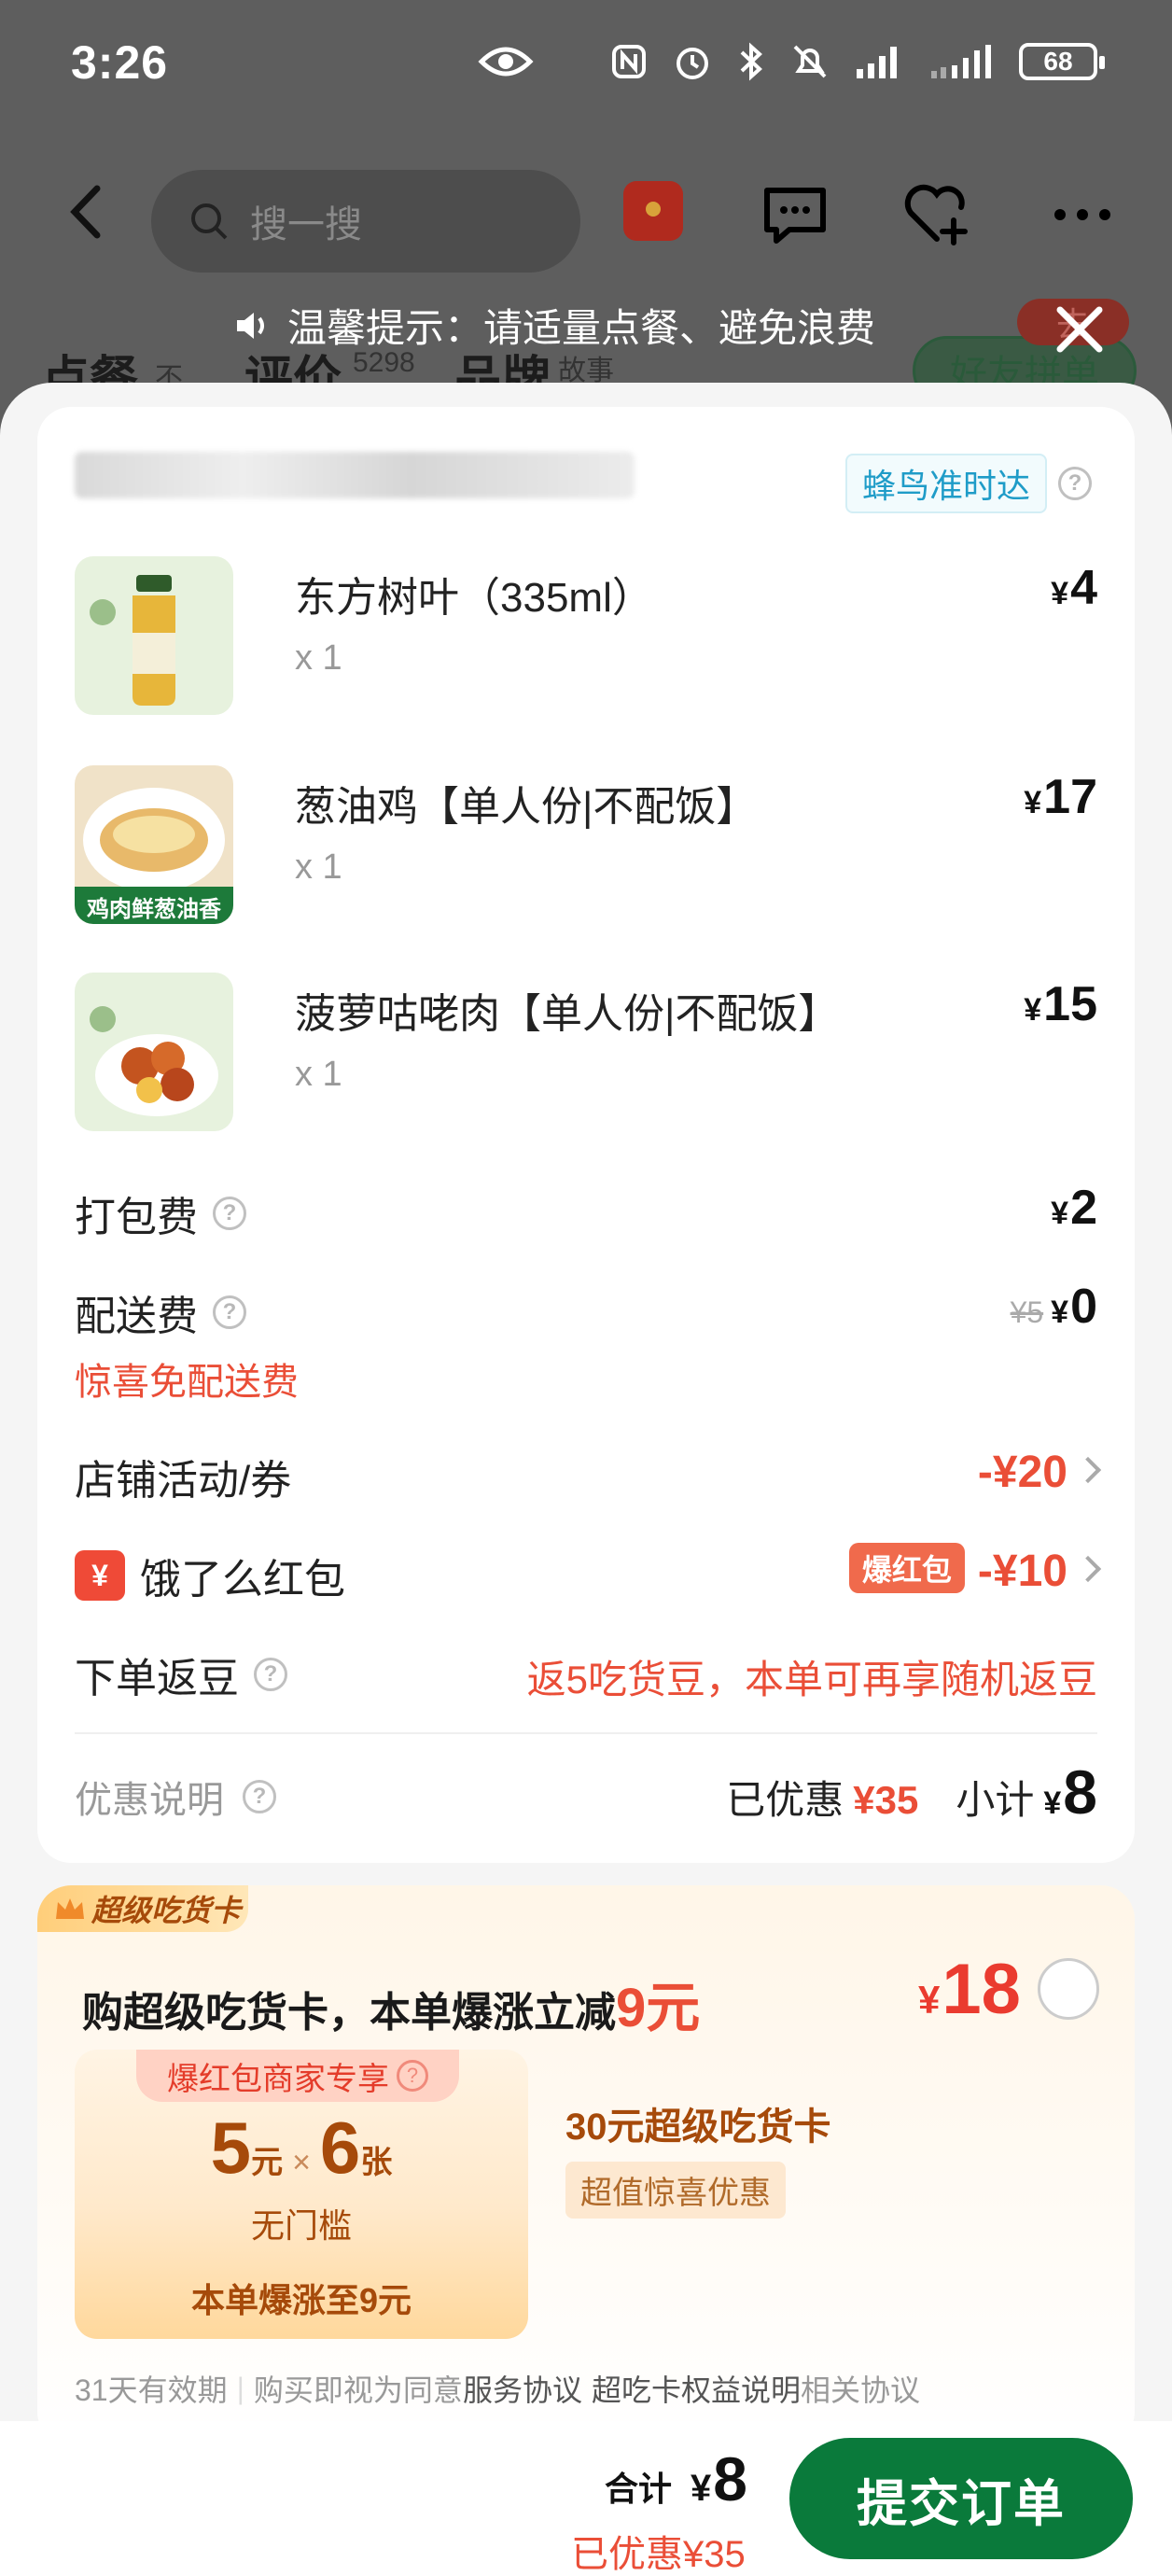  Describe the element at coordinates (120, 62) in the screenshot. I see `status-time: 3:26` at that location.